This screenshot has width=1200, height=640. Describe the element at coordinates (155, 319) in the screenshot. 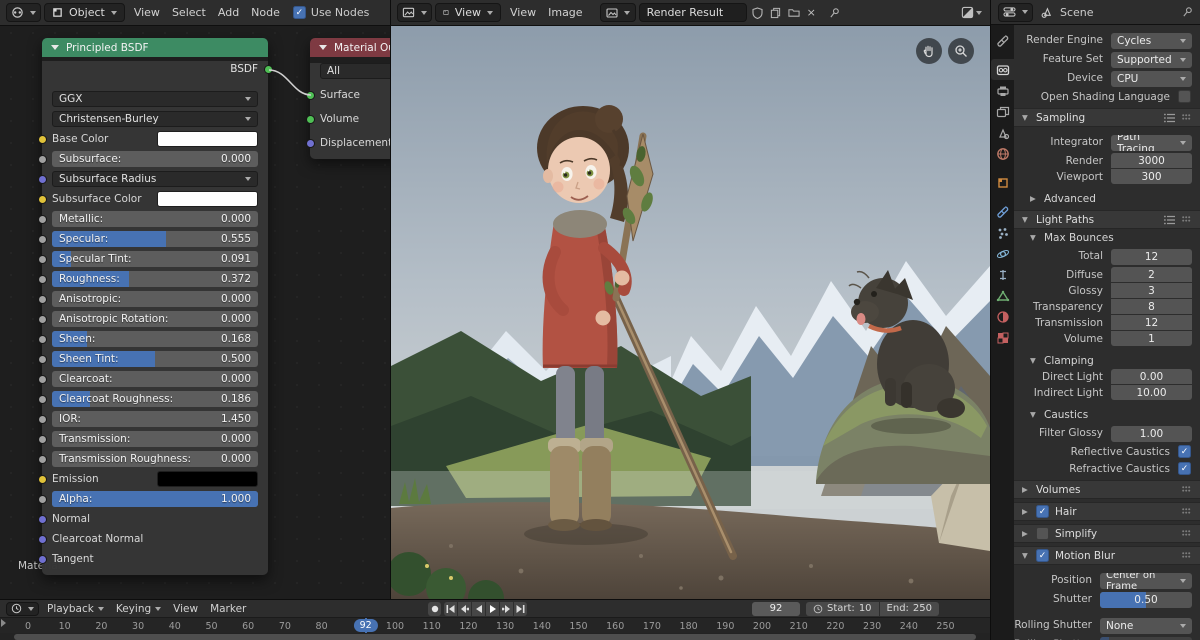

I see `value-slider: Anisotropic Rotation: 0.000` at that location.